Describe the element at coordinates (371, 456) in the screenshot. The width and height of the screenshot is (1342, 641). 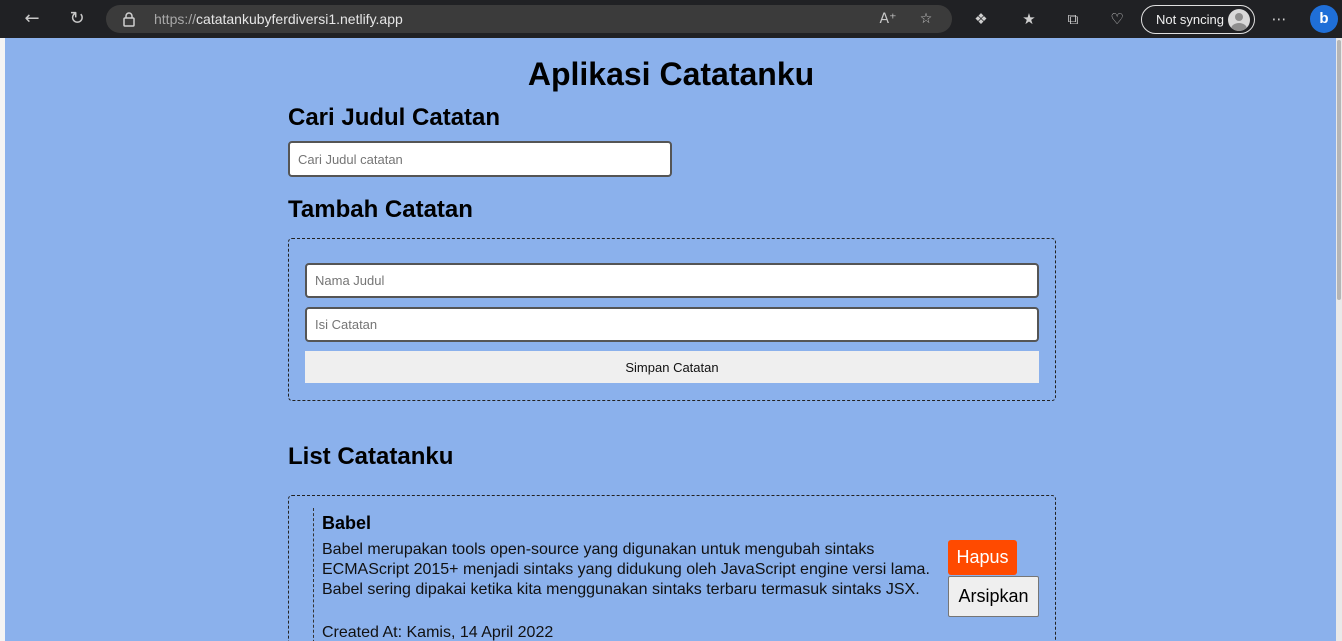
I see `notes-list-heading: List Catatanku` at that location.